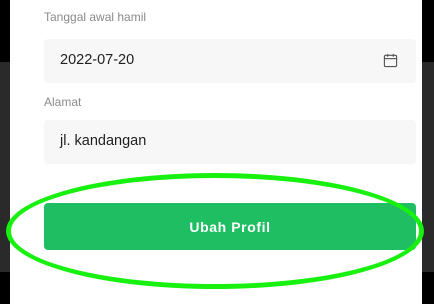 The height and width of the screenshot is (304, 434). What do you see at coordinates (63, 102) in the screenshot?
I see `address-label: Alamat` at bounding box center [63, 102].